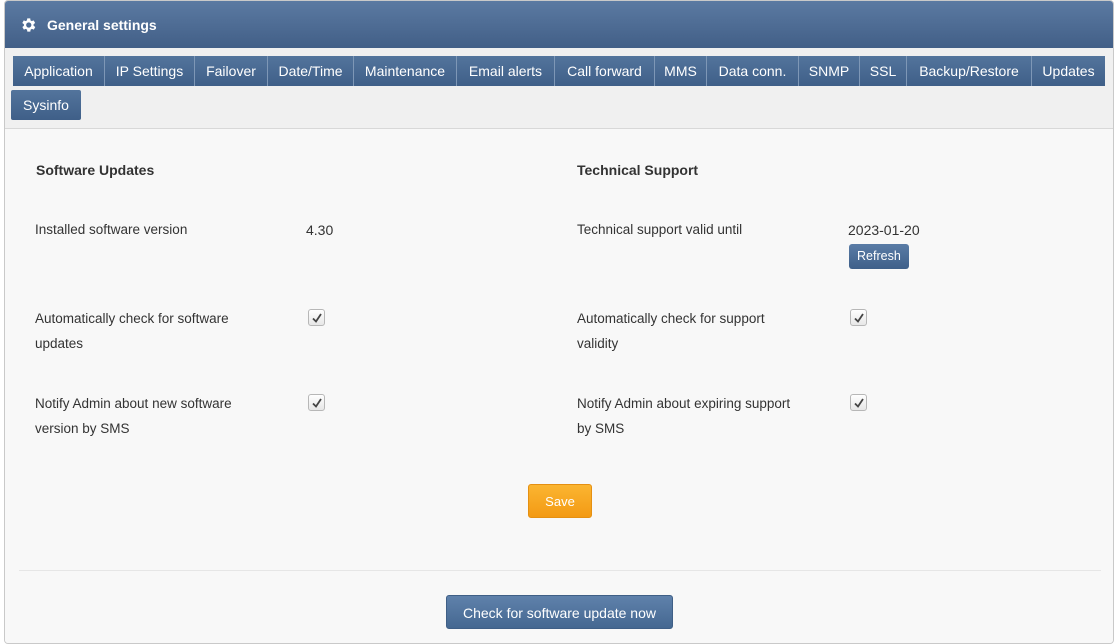 The image size is (1115, 644). What do you see at coordinates (133, 403) in the screenshot?
I see `notify-software-label-line1: Notify Admin about new software` at bounding box center [133, 403].